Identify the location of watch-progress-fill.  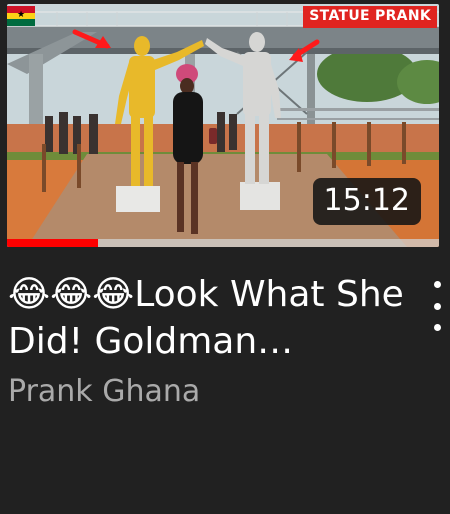
(52, 243).